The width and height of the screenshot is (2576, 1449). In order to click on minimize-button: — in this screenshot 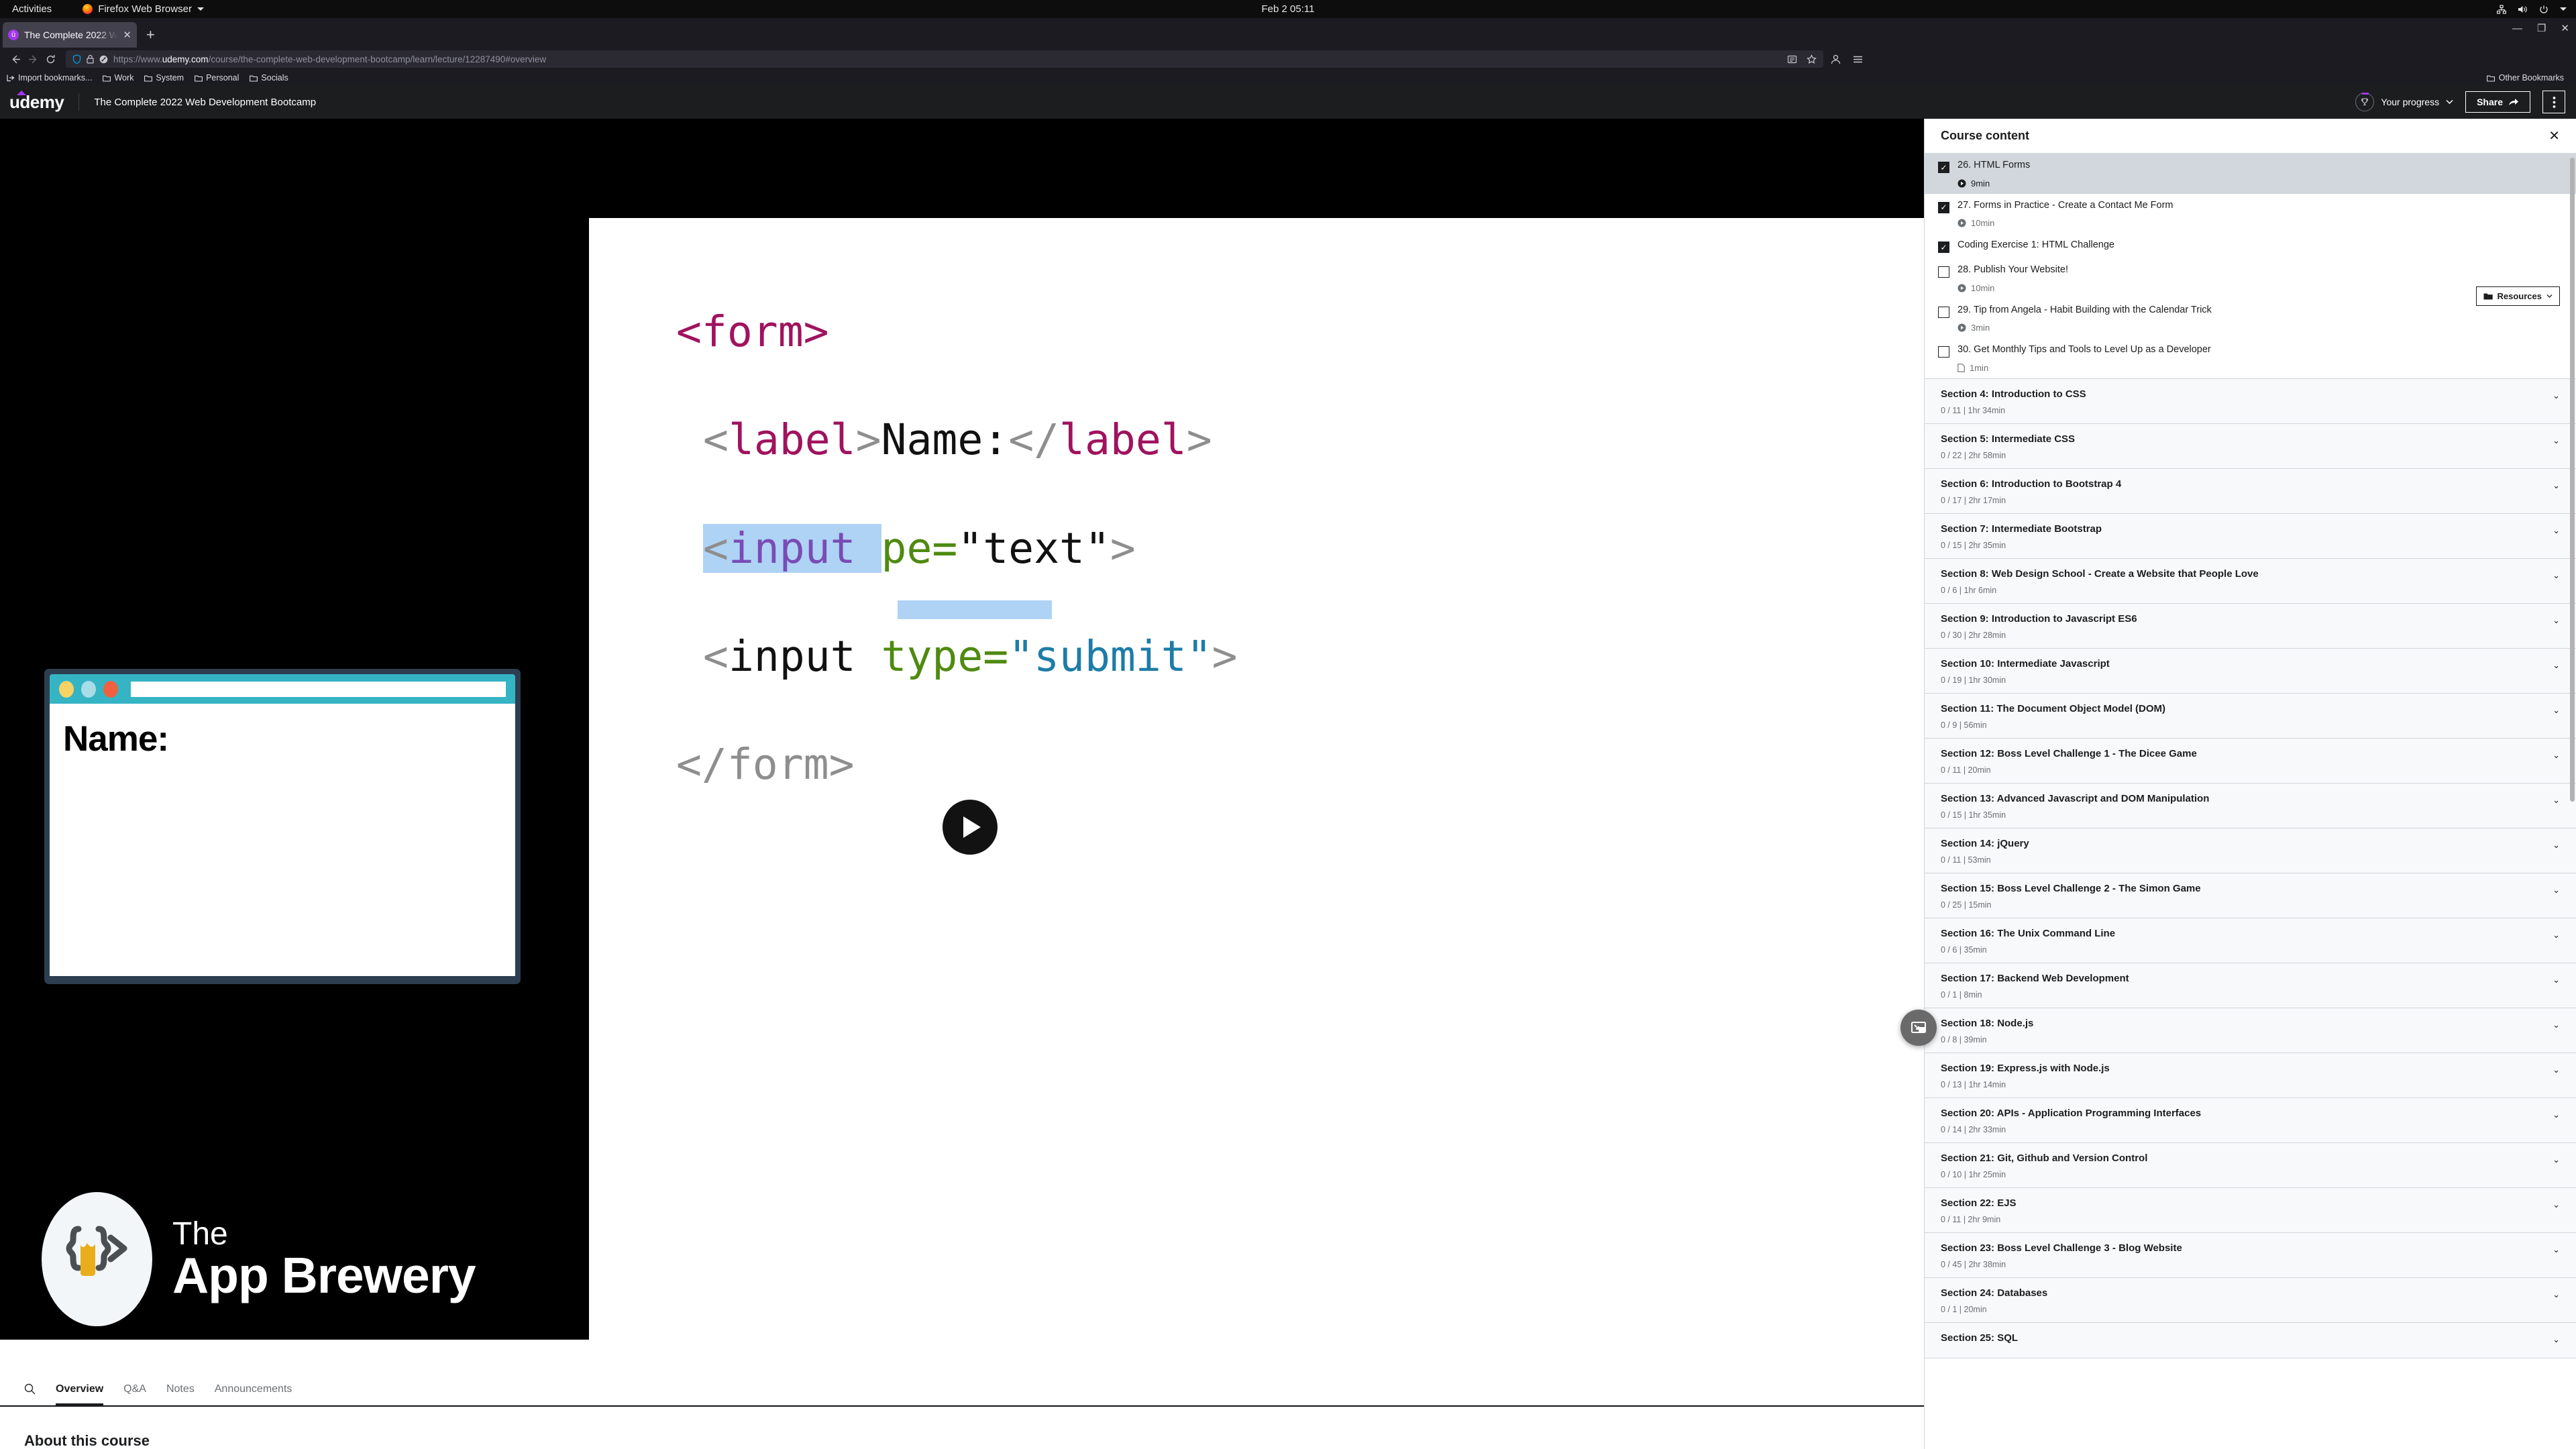, I will do `click(2517, 28)`.